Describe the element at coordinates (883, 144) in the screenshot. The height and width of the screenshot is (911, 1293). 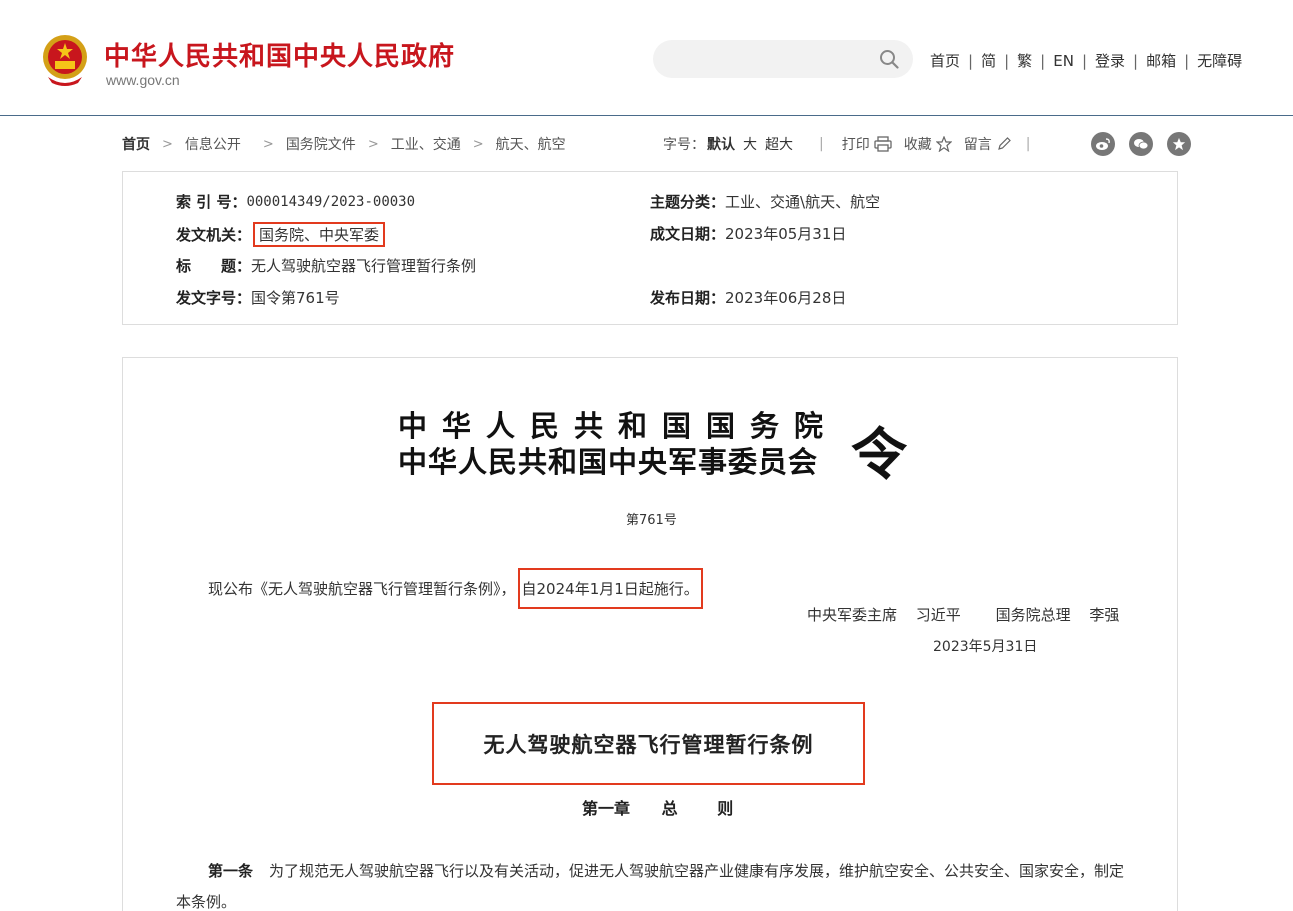
I see `printer-icon` at that location.